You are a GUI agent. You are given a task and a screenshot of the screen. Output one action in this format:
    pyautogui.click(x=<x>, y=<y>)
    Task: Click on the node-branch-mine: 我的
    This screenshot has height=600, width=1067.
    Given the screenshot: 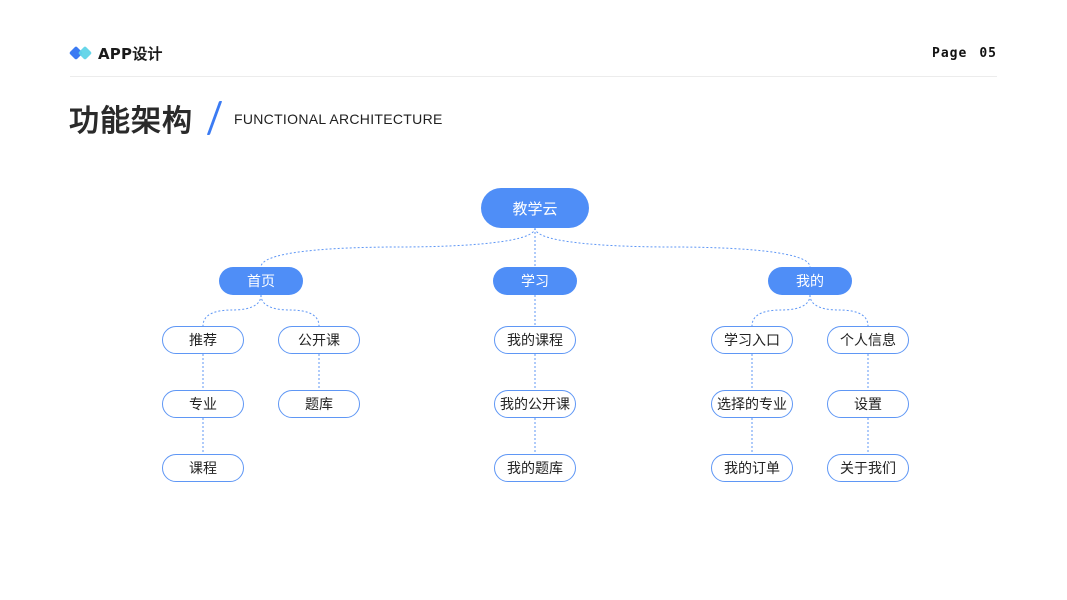 What is the action you would take?
    pyautogui.click(x=810, y=281)
    